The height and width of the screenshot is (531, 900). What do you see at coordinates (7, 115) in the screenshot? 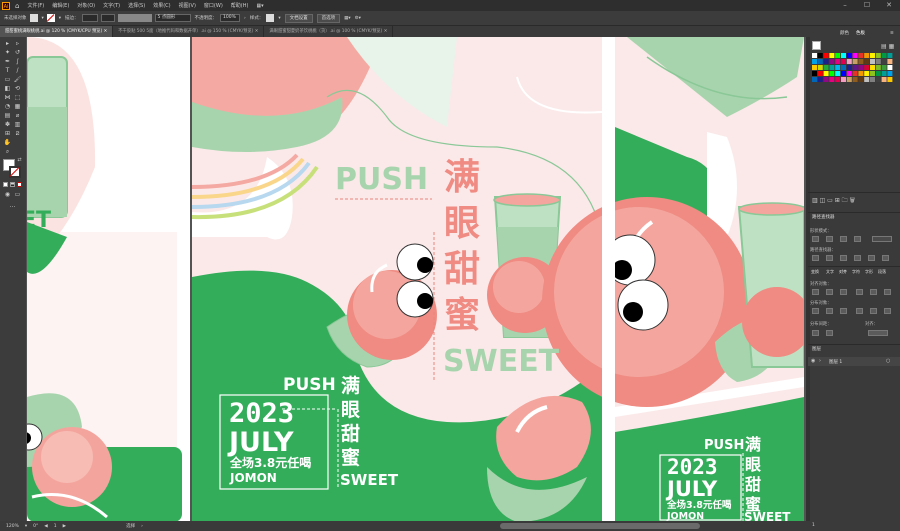
I see `gradient-tool-icon: ▤` at bounding box center [7, 115].